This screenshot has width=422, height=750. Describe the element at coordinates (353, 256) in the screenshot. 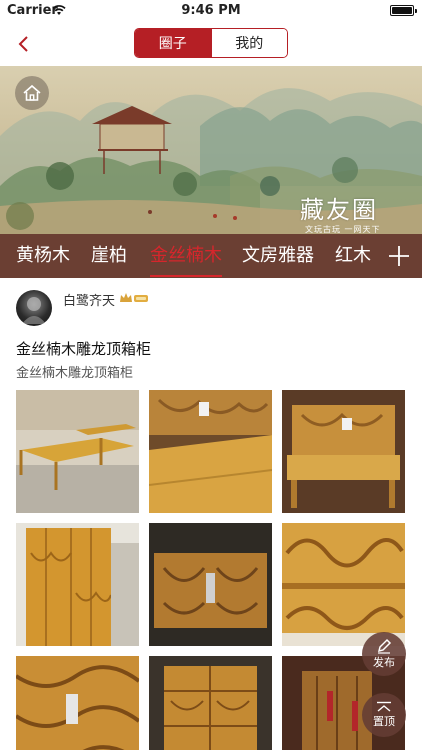

I see `category-rosewood: 红木` at that location.